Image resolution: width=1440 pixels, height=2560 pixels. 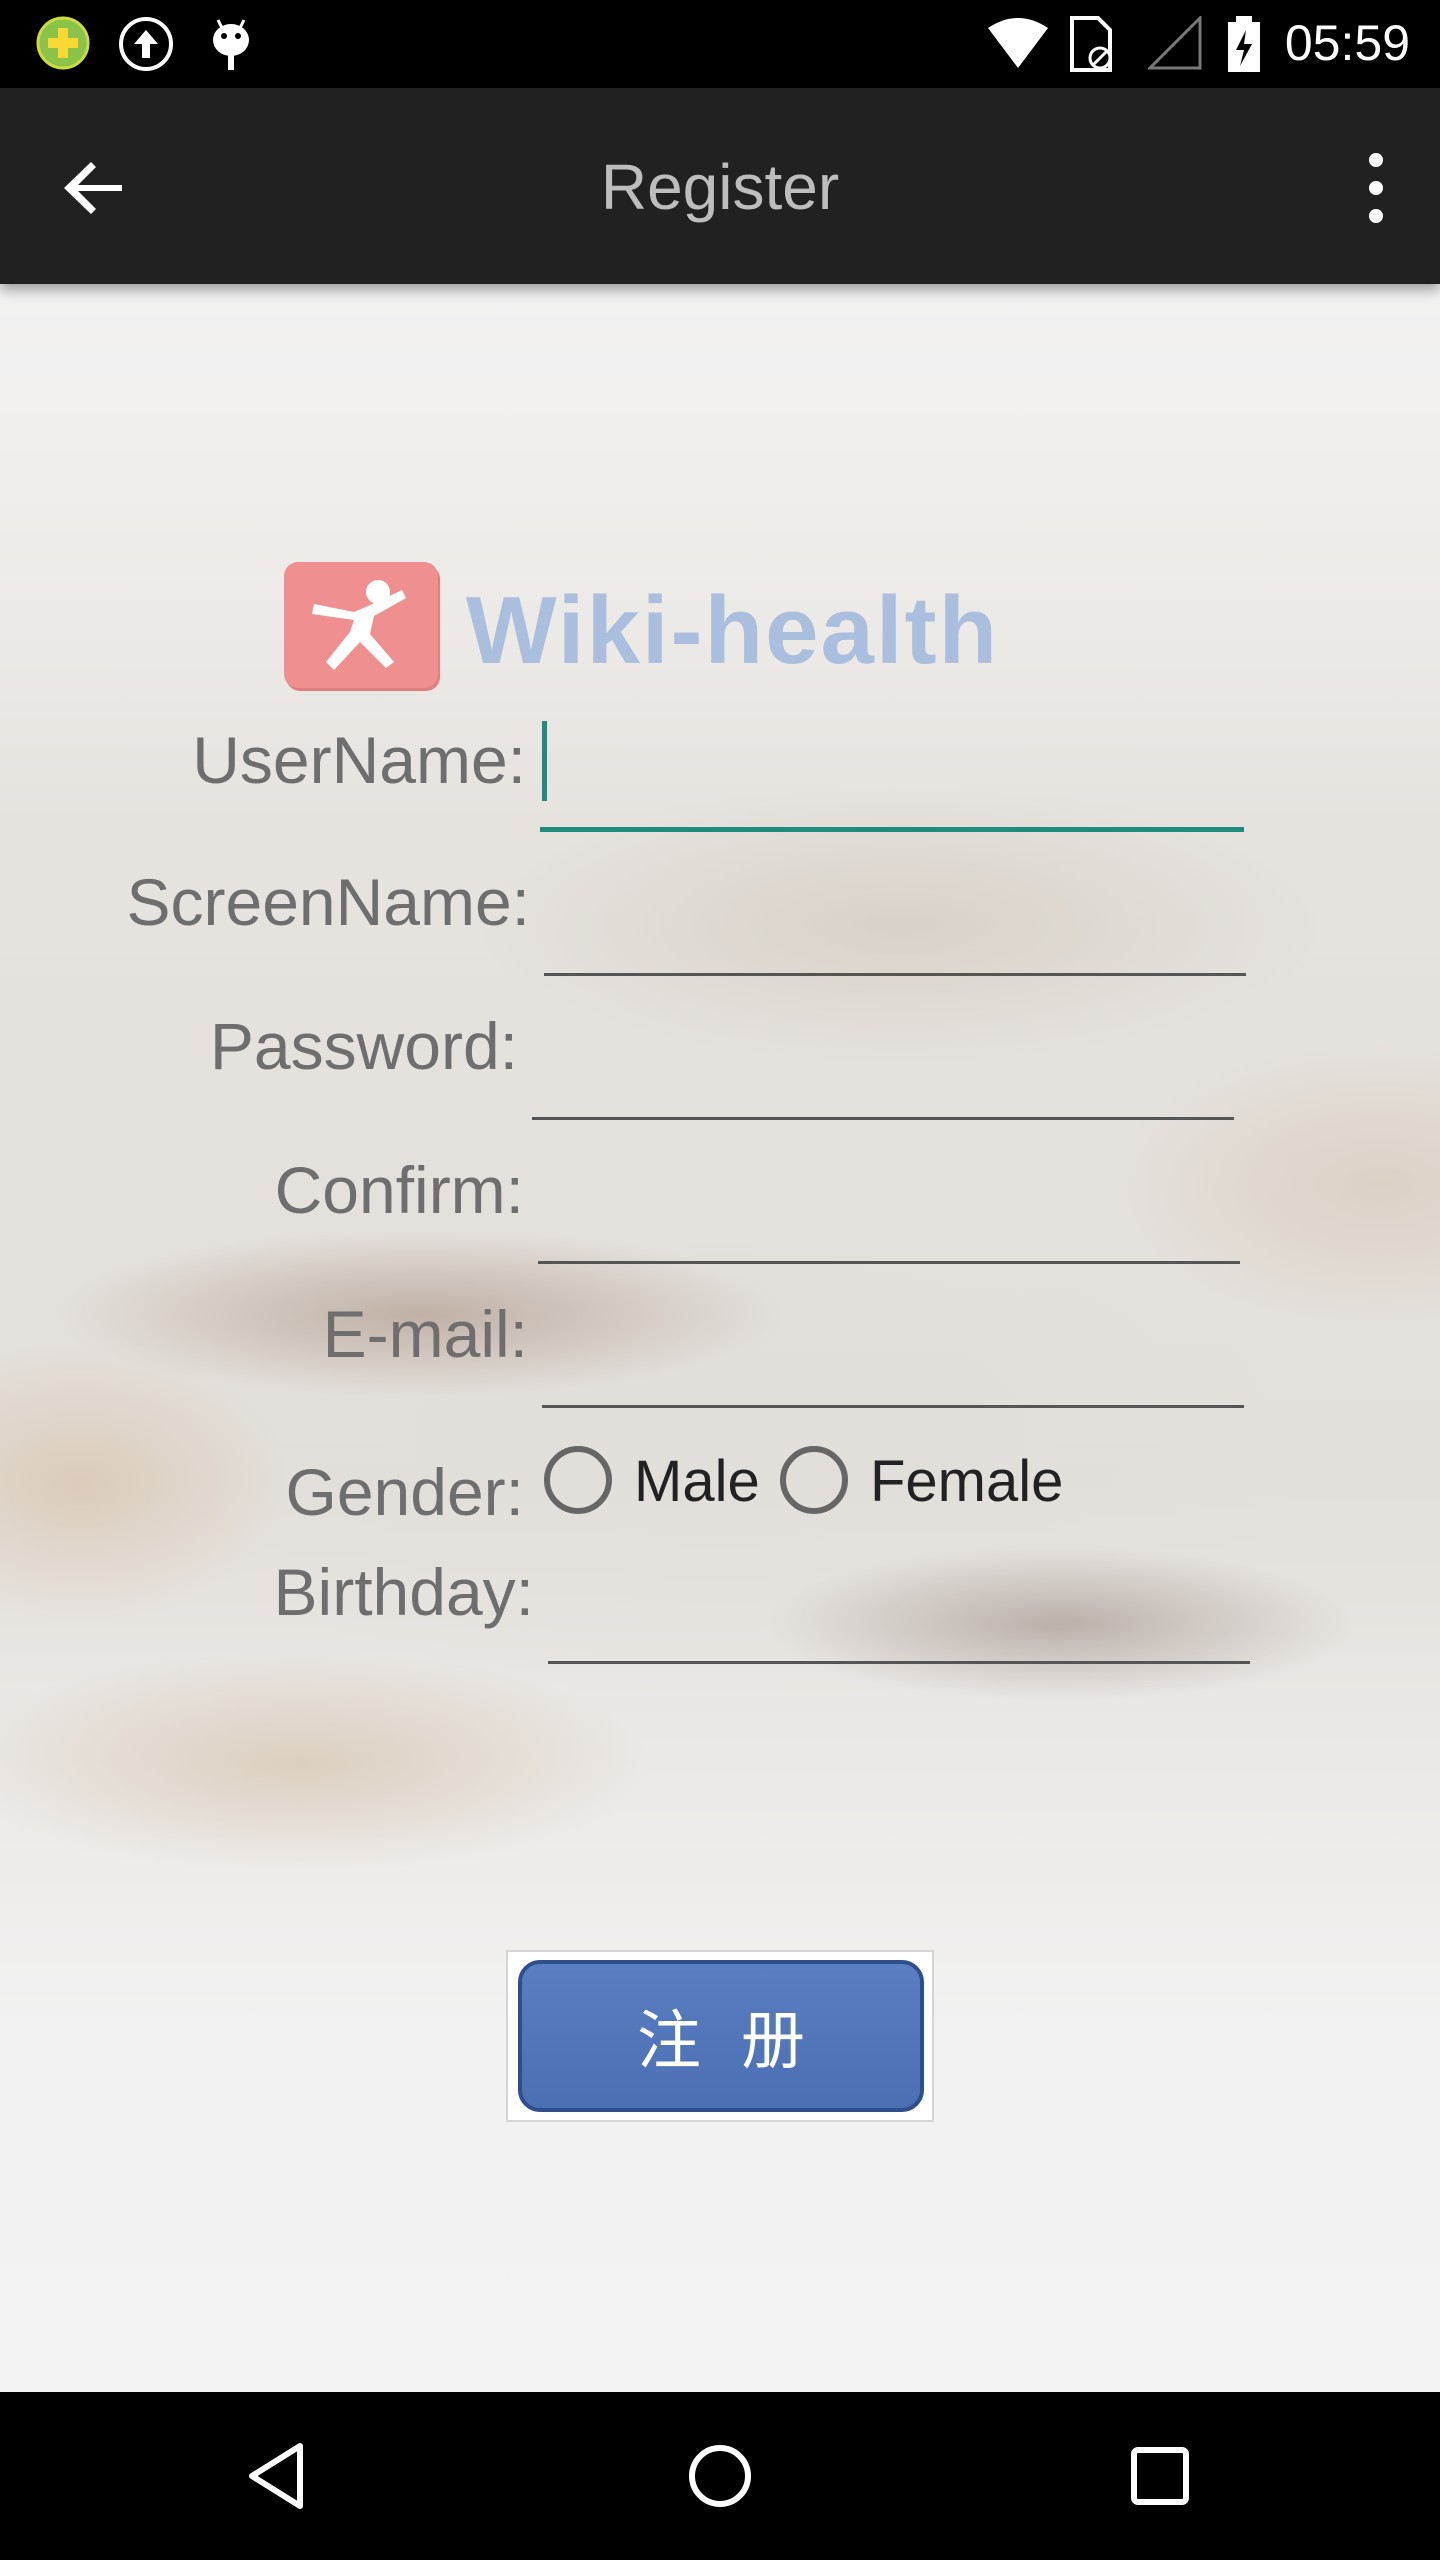 I want to click on running-figure-icon, so click(x=359, y=625).